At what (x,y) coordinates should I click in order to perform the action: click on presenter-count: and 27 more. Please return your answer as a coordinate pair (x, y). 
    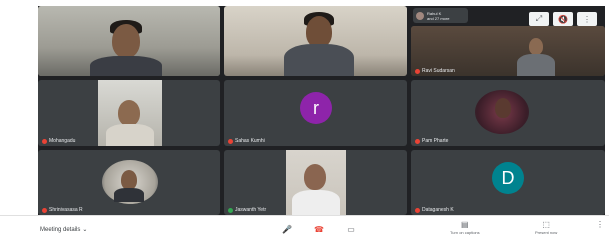
    Looking at the image, I should click on (438, 18).